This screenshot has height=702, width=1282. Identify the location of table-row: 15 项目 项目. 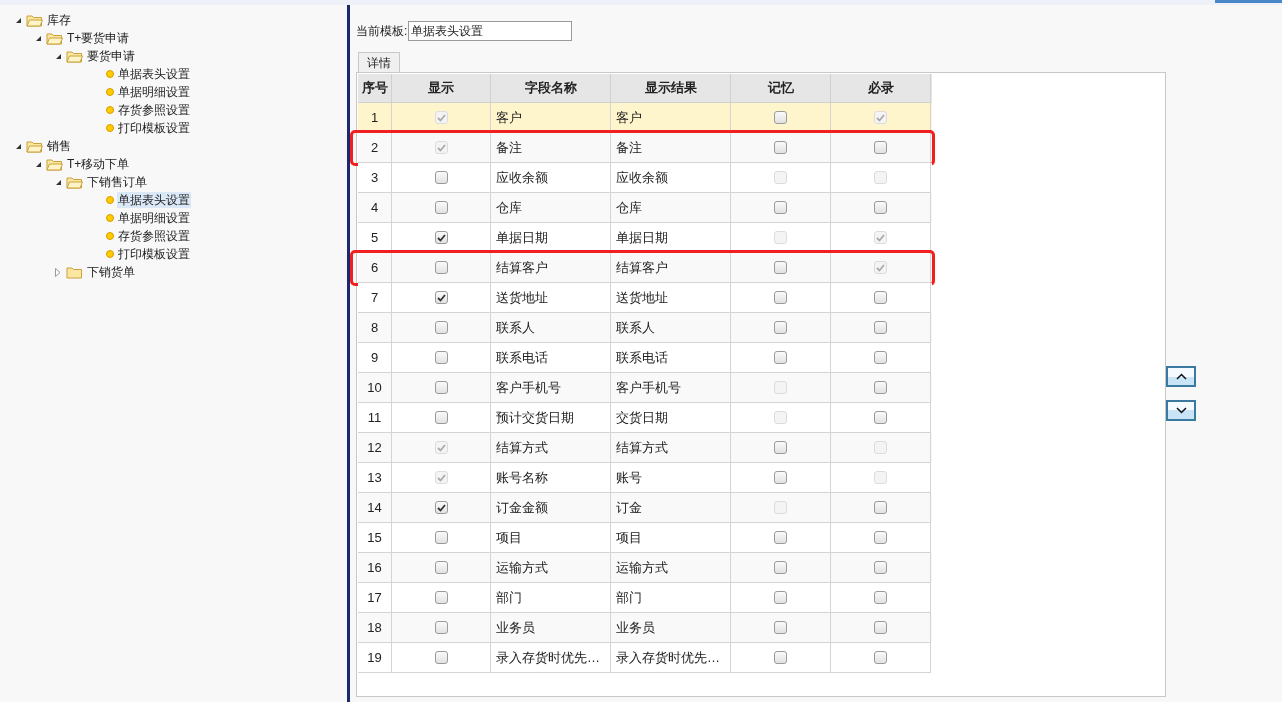
(645, 538).